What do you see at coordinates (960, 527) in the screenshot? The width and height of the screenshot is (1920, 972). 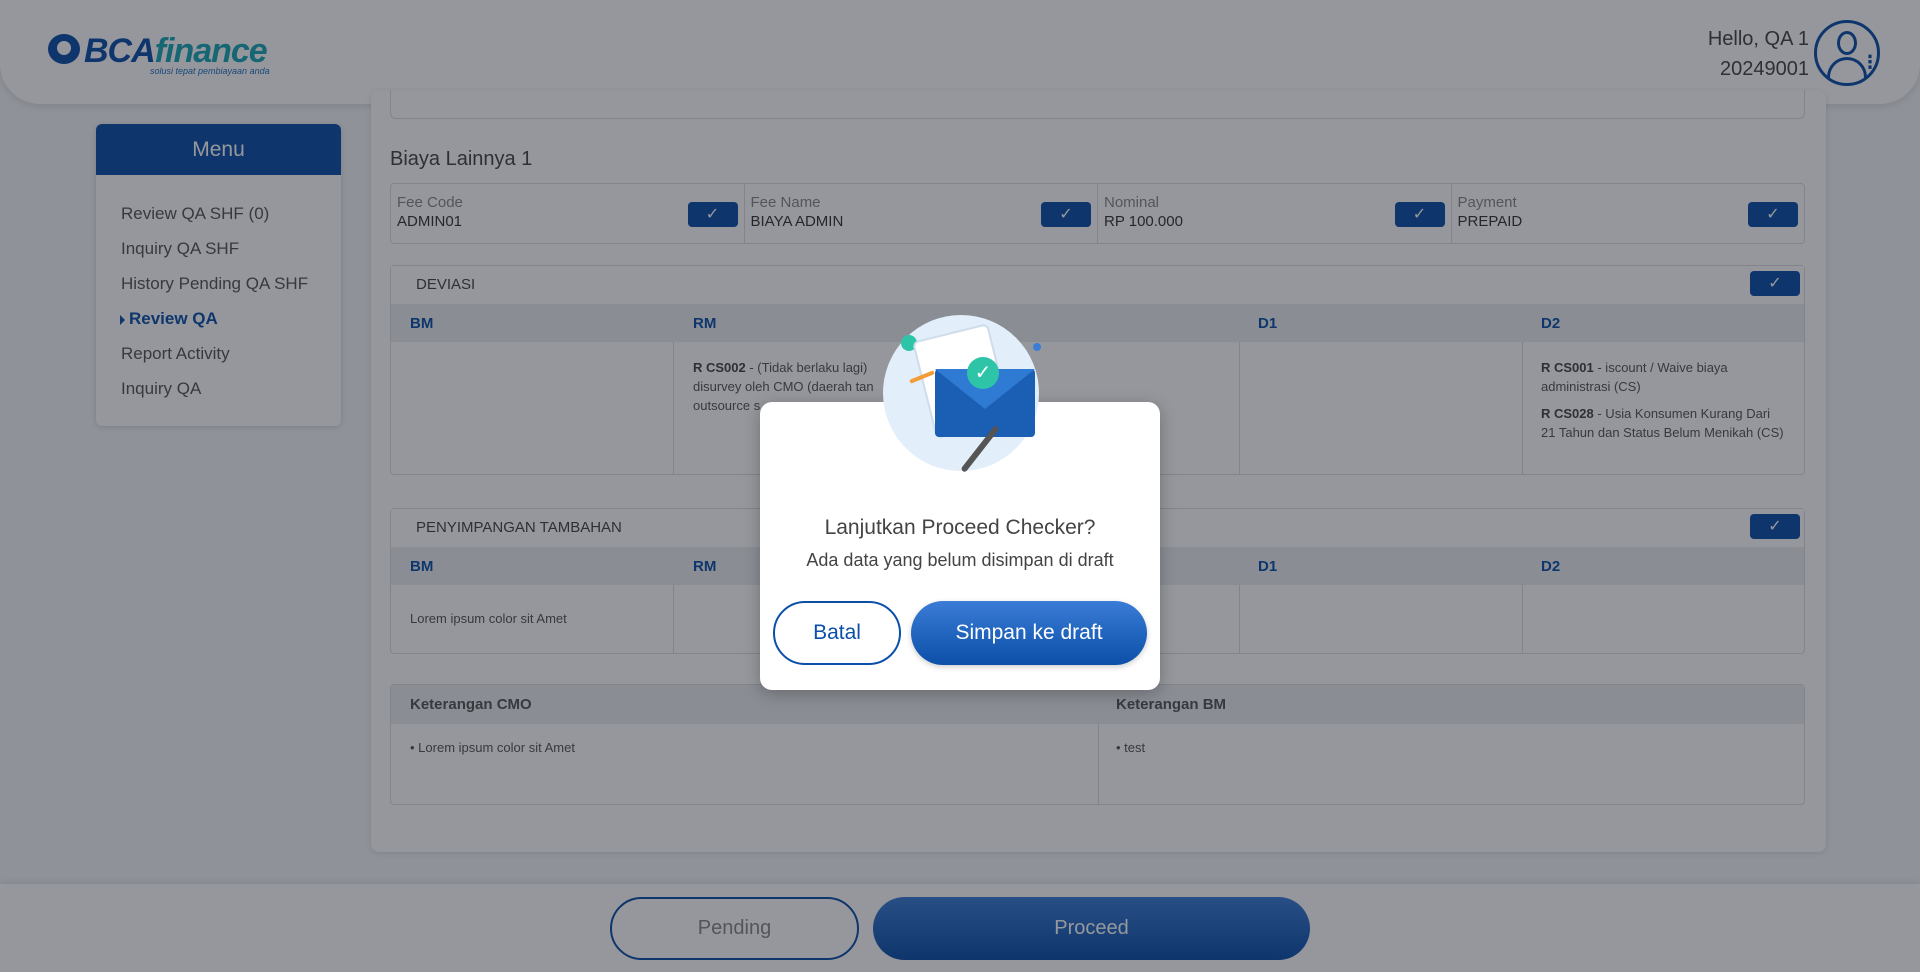 I see `dialog-title: Lanjutkan Proceed Checker?` at bounding box center [960, 527].